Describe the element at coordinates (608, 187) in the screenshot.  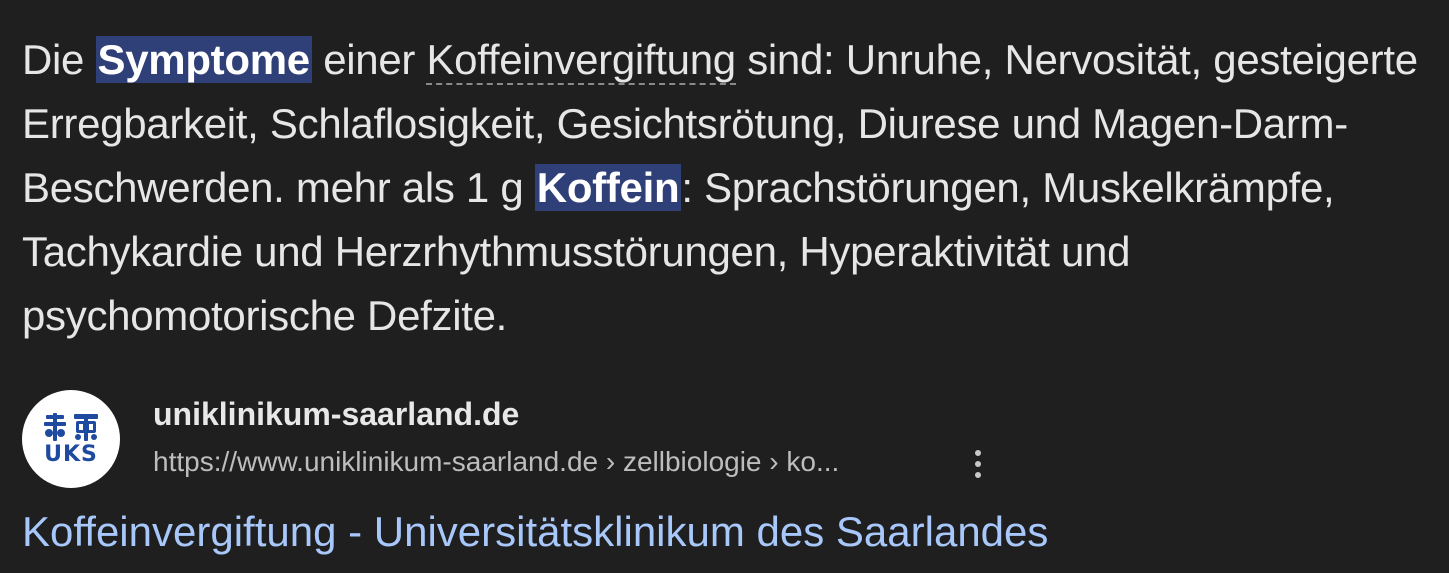
I see `highlight-koffein: Koffein` at that location.